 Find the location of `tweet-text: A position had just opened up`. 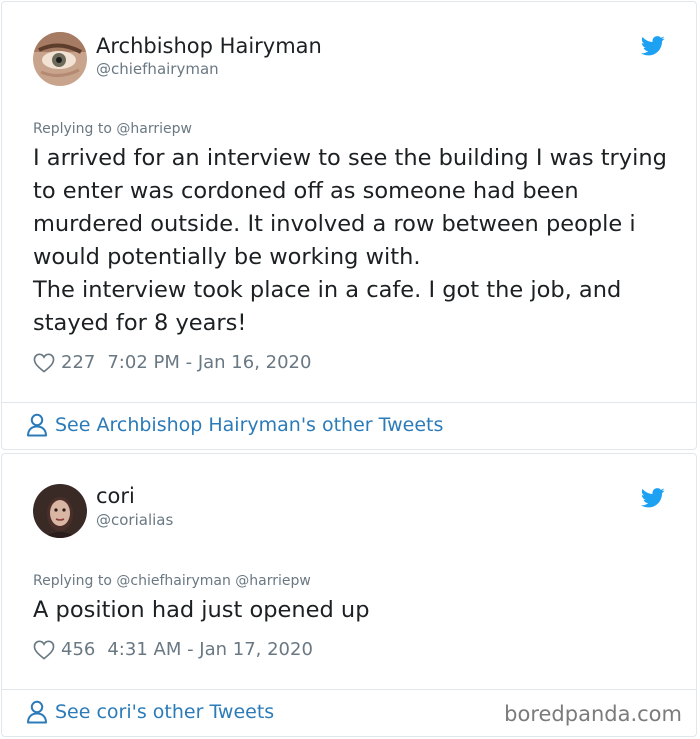

tweet-text: A position had just opened up is located at coordinates (201, 610).